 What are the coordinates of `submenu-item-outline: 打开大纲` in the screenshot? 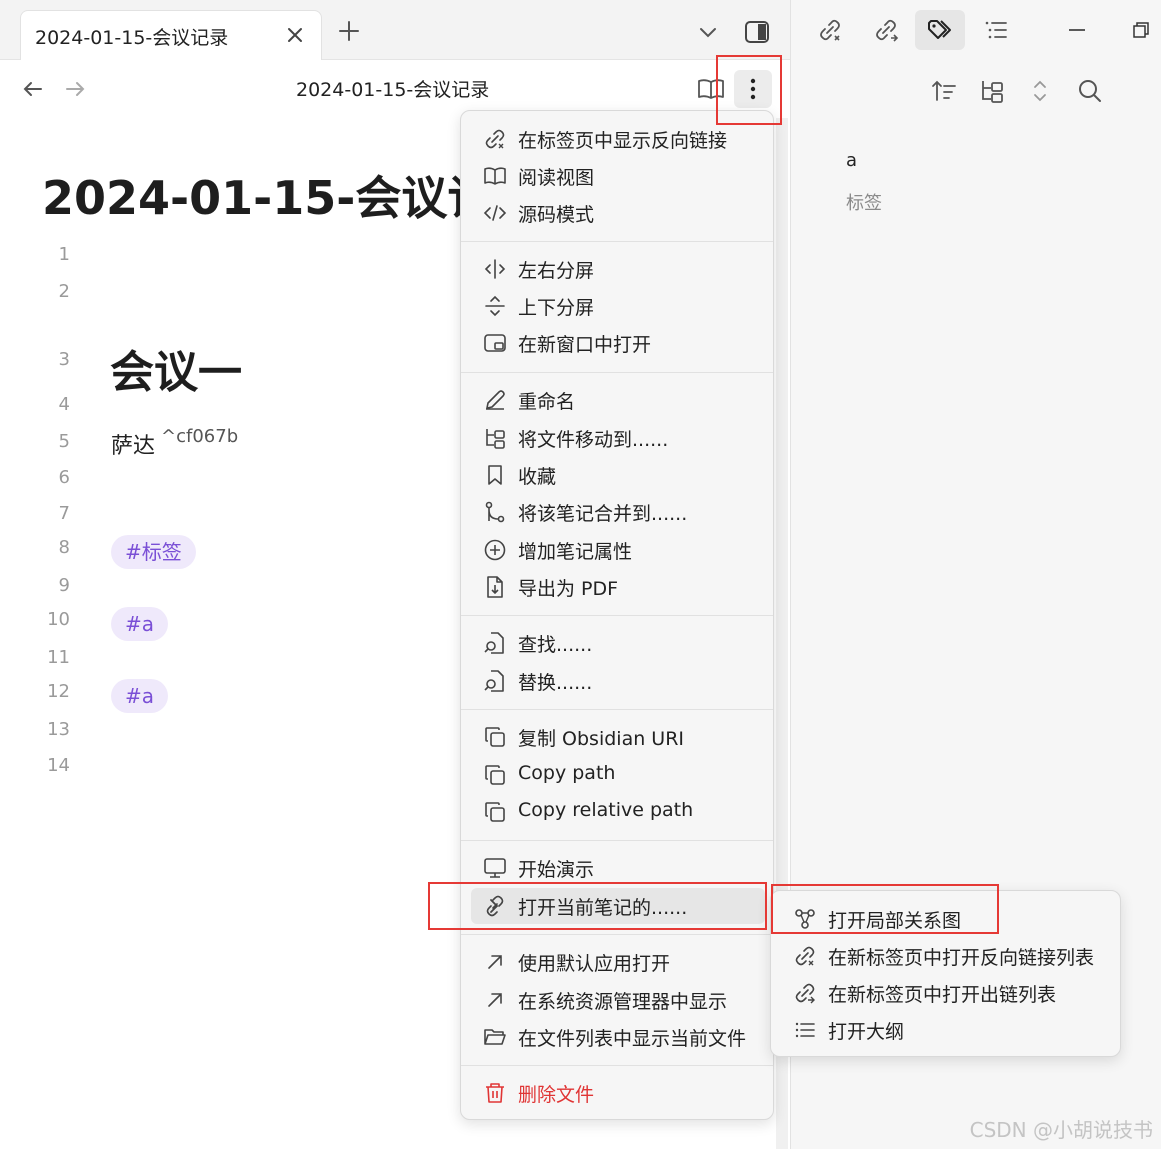 It's located at (946, 1030).